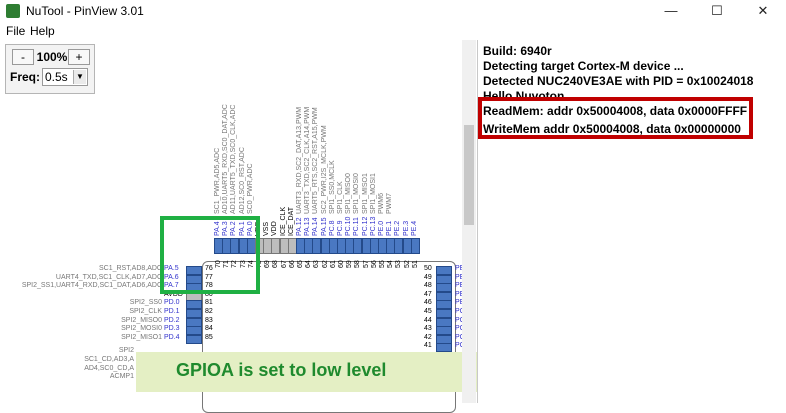 This screenshot has width=786, height=413. I want to click on pin-name-label: PE.0, so click(381, 228).